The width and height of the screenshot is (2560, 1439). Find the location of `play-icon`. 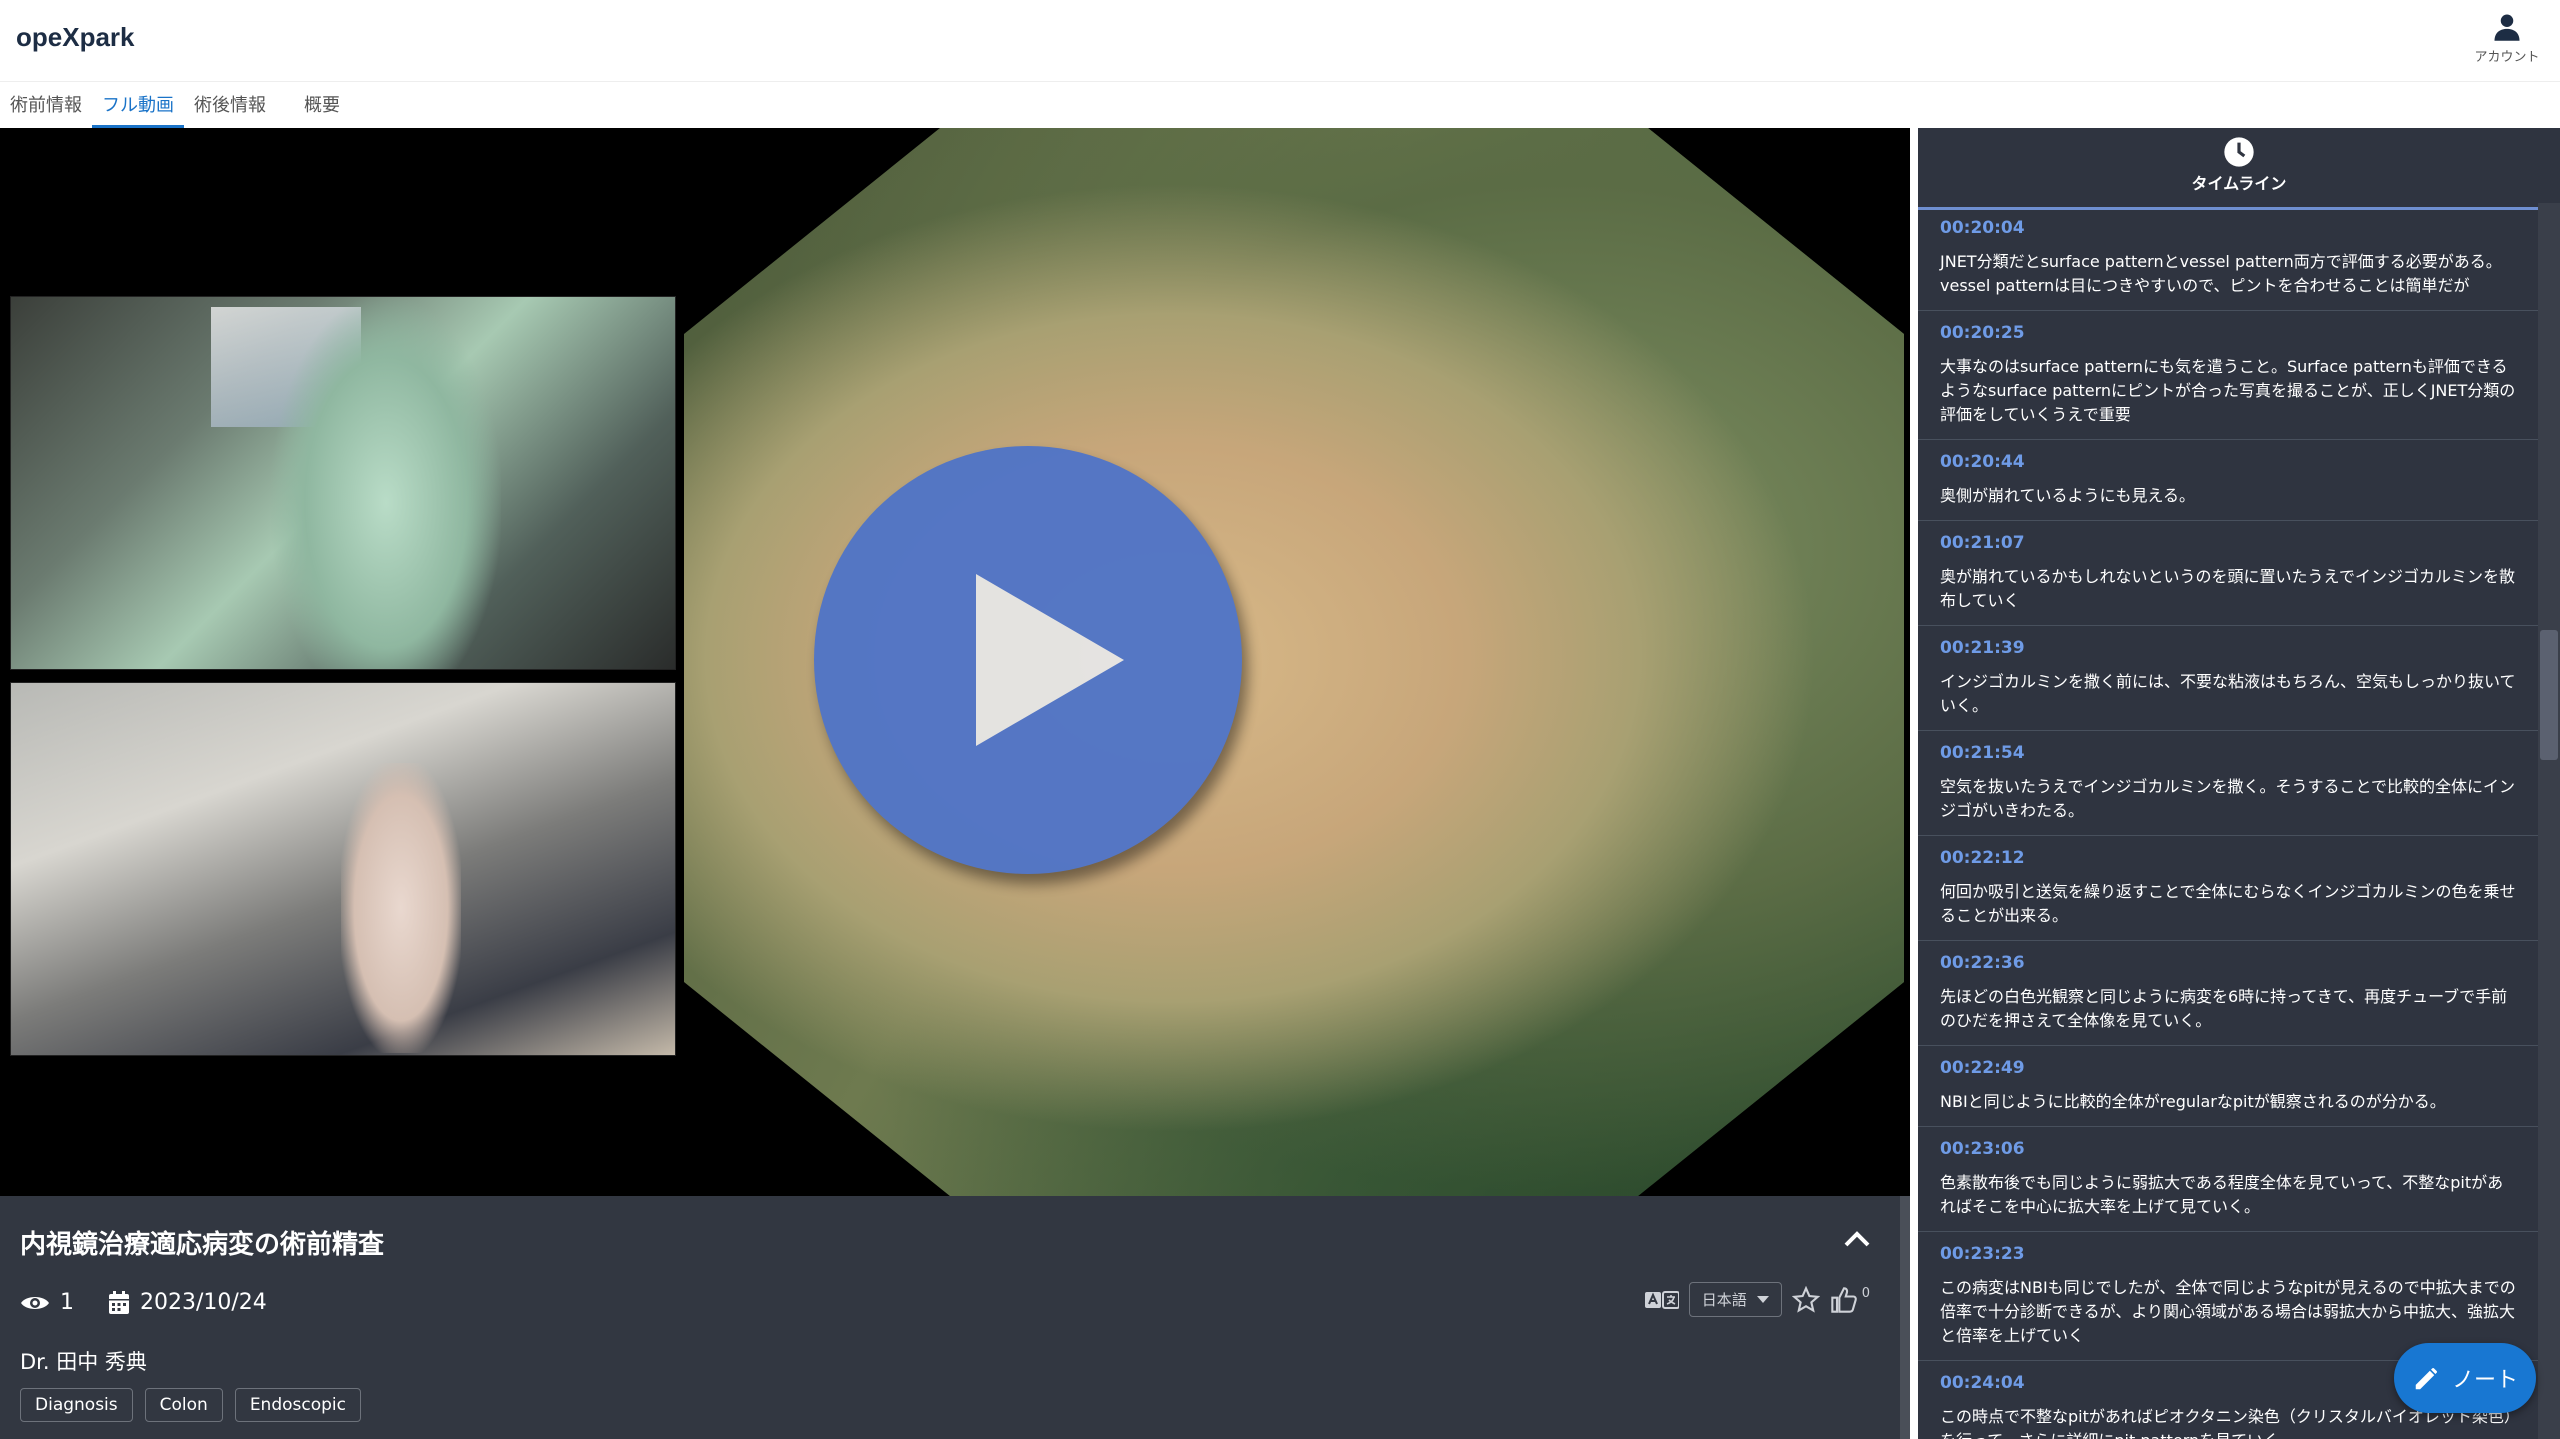

play-icon is located at coordinates (1050, 660).